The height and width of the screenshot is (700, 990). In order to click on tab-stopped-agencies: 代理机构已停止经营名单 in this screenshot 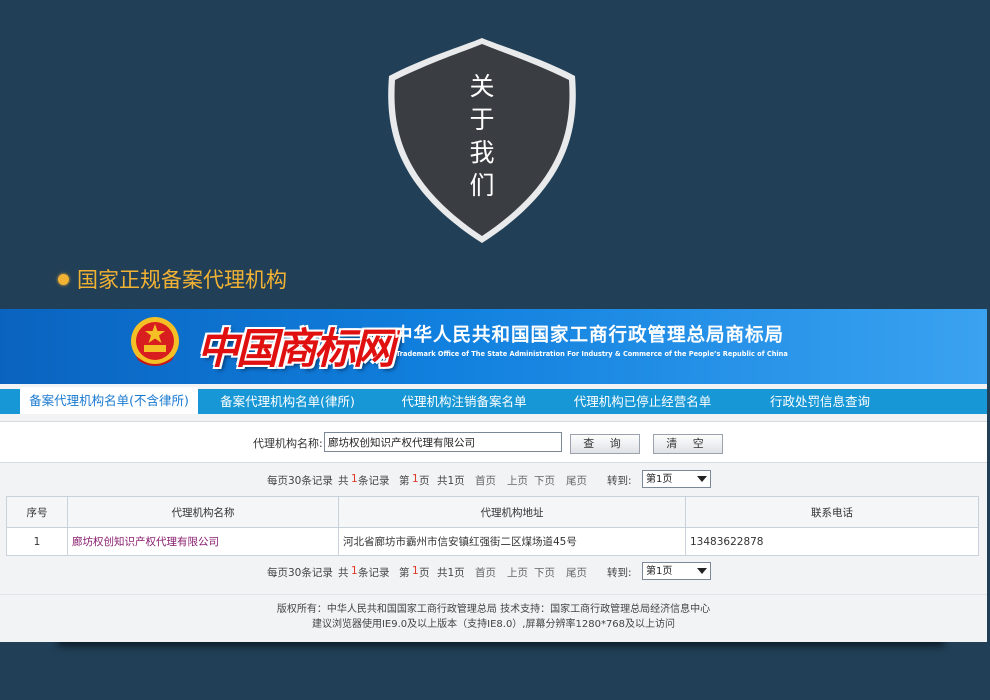, I will do `click(642, 401)`.